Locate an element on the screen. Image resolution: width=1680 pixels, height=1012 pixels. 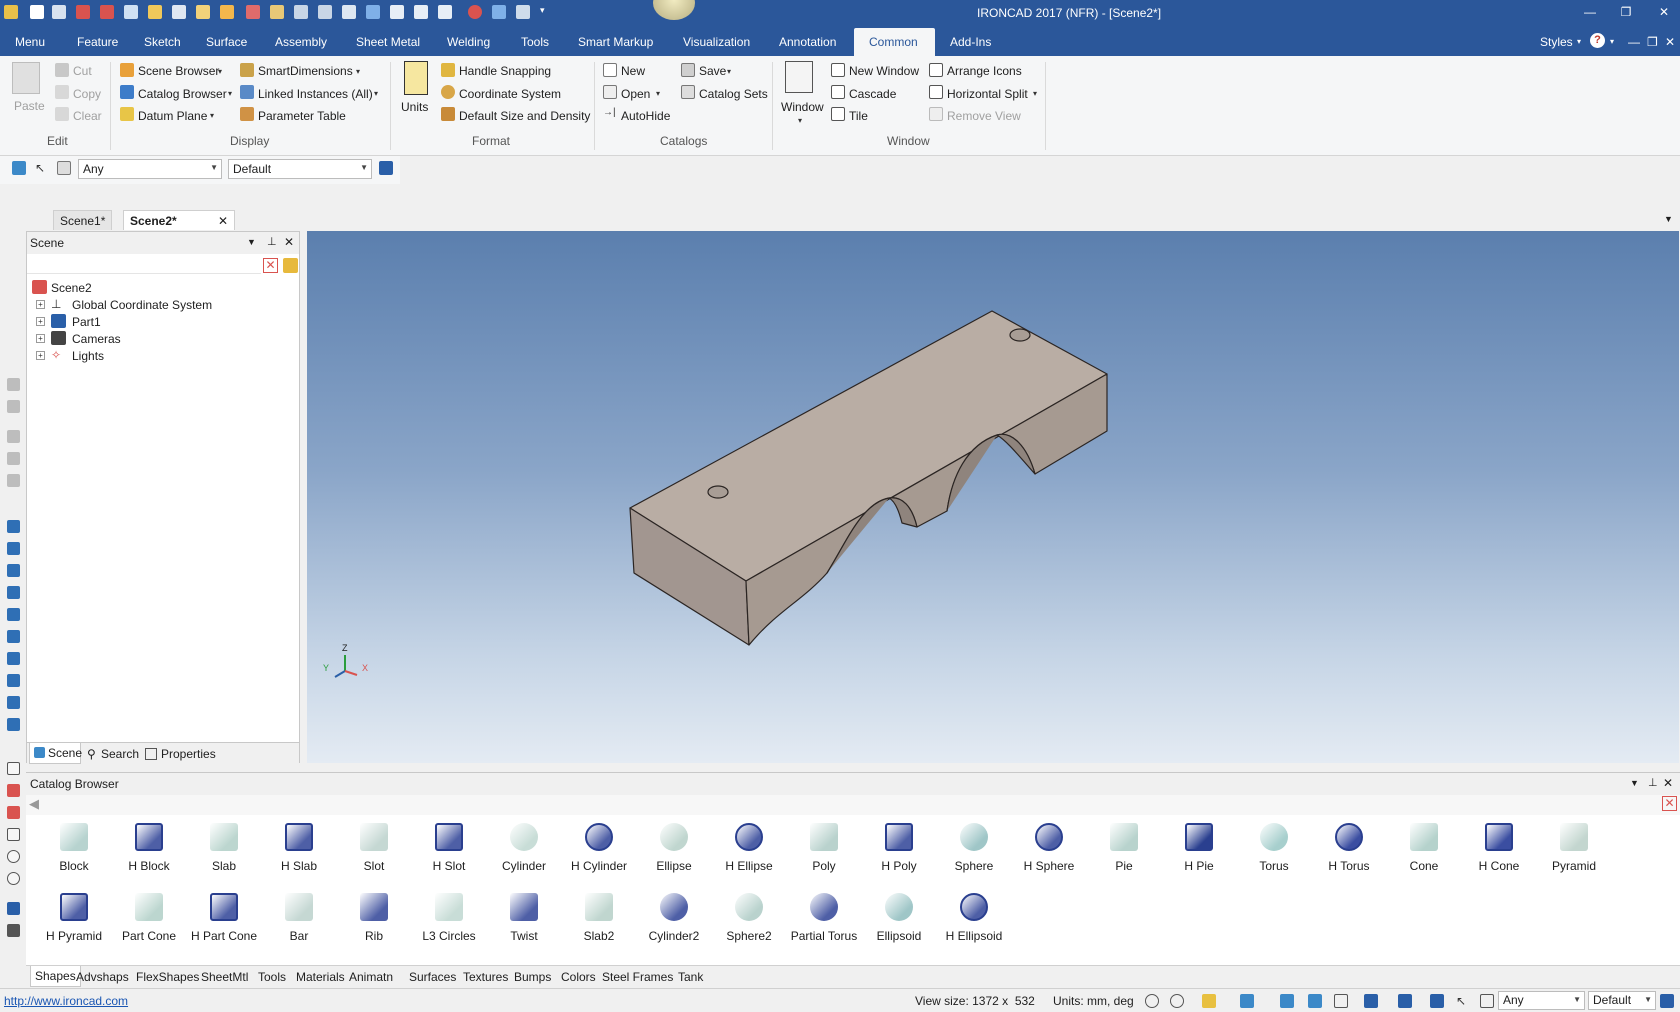
layout-icon is located at coordinates (445, 12).